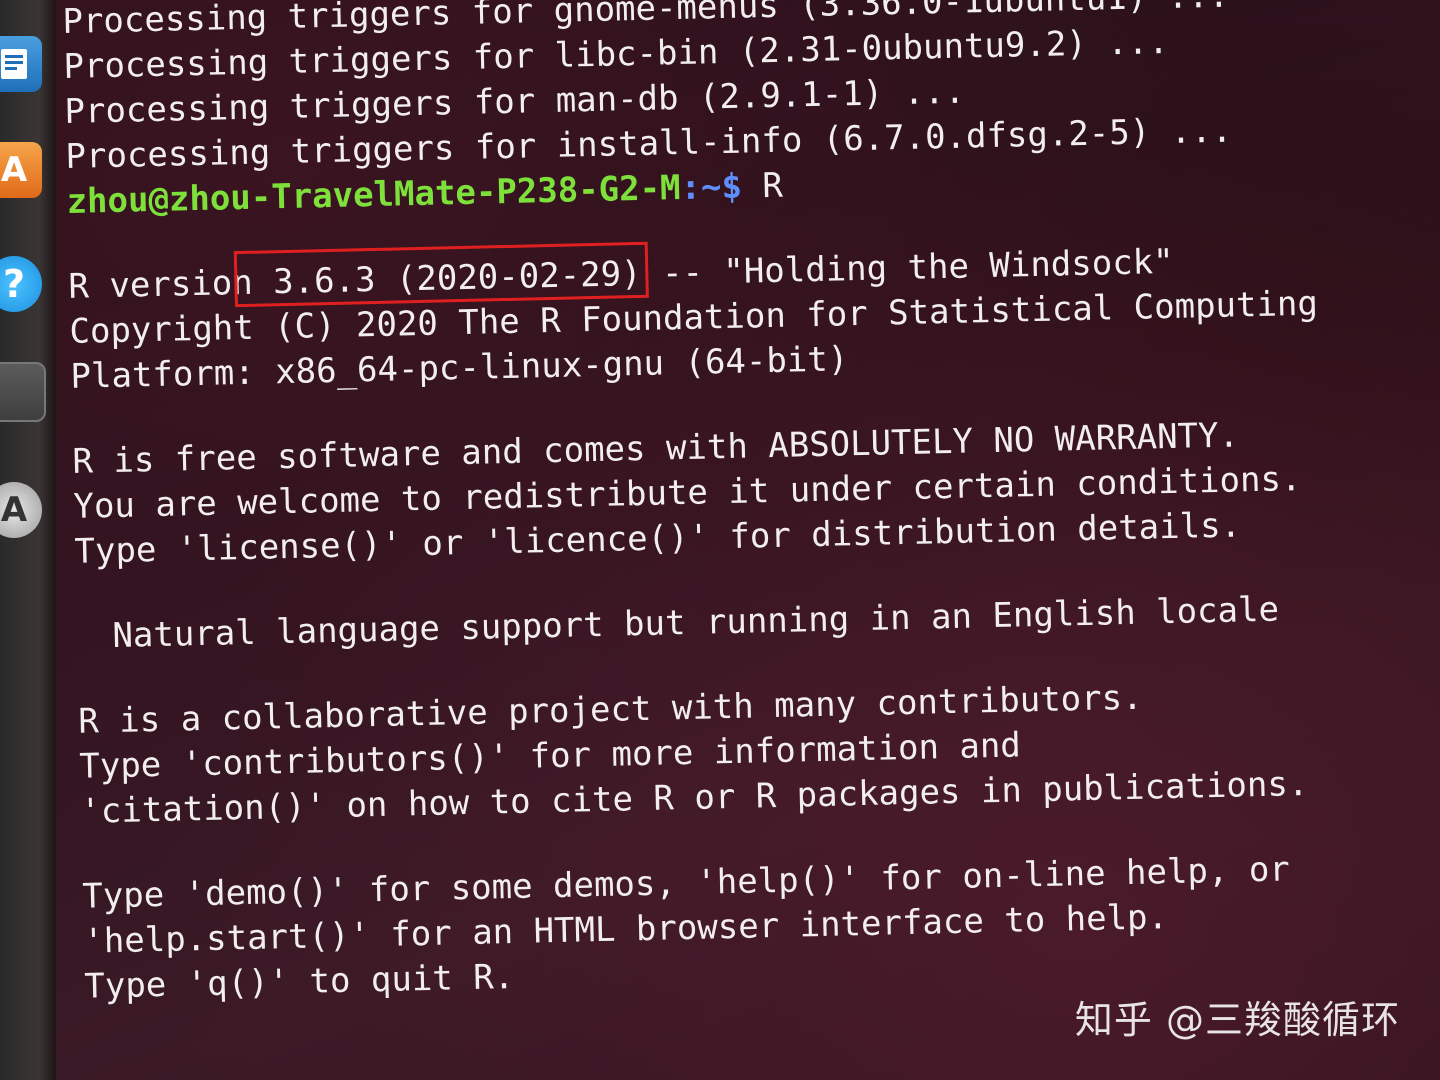  I want to click on writer-icon, so click(21, 64).